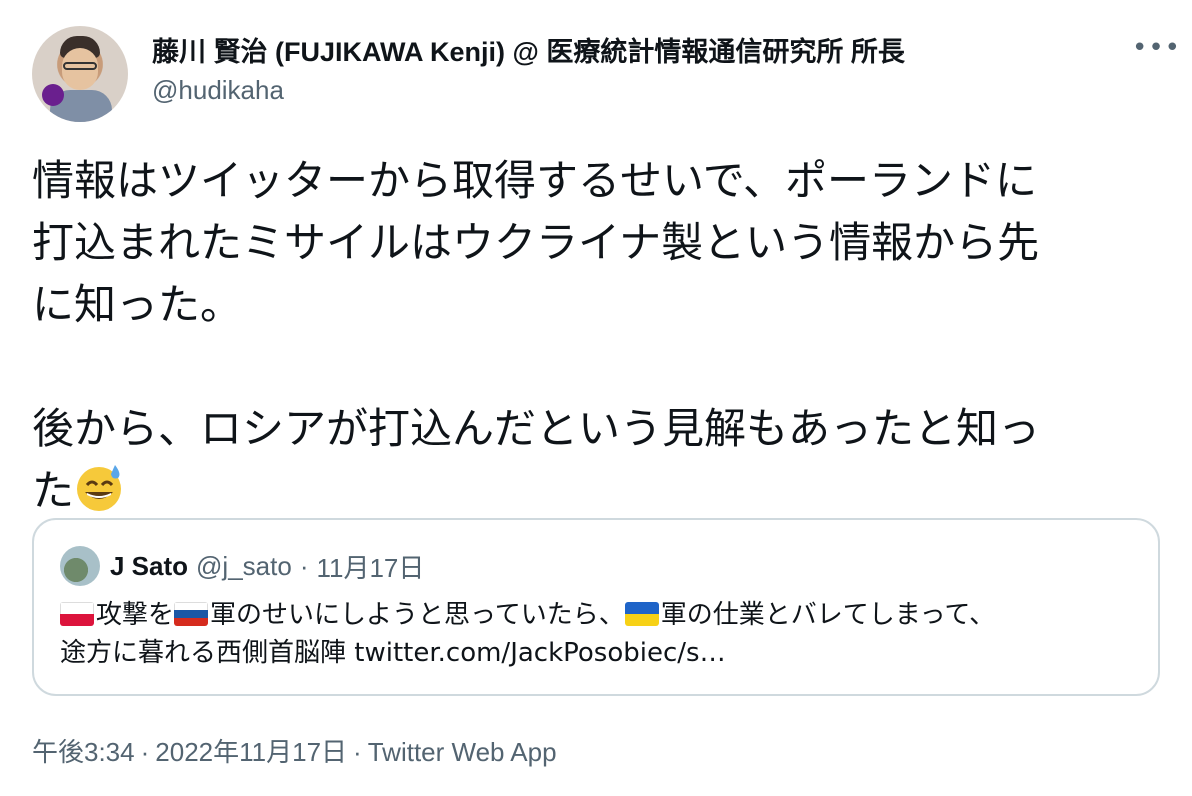 The height and width of the screenshot is (796, 1192). Describe the element at coordinates (536, 242) in the screenshot. I see `tweet-line: 打込まれたミサイルはウクライナ製という情報から先` at that location.